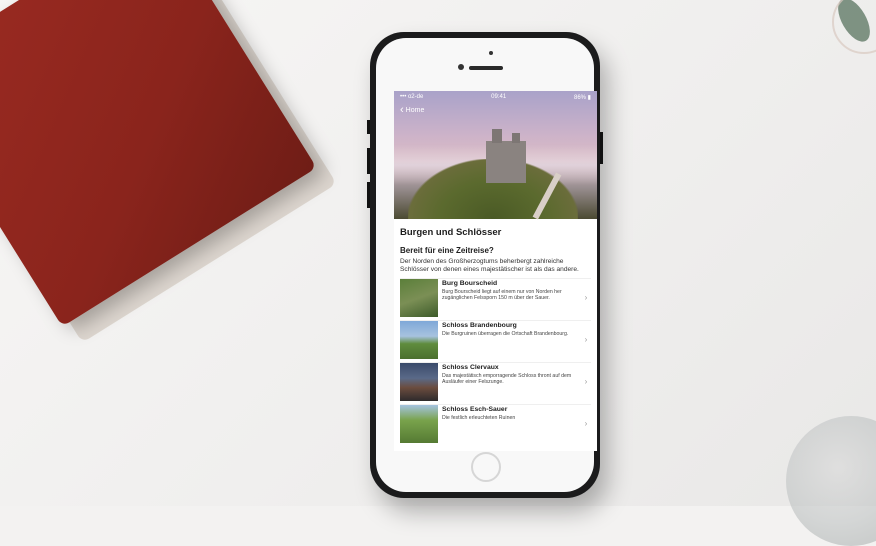 This screenshot has width=876, height=546. I want to click on list-item-title: Schloss Esch-Sauer, so click(475, 409).